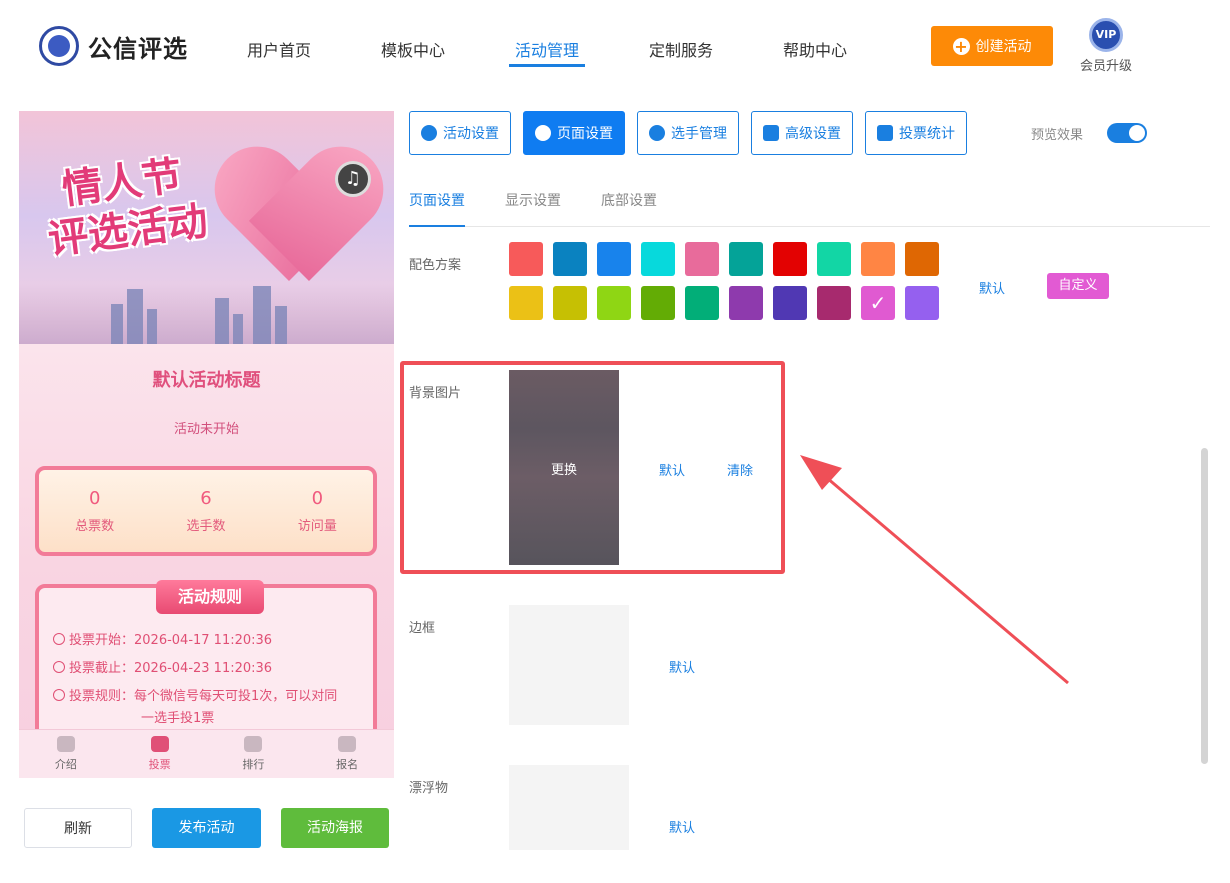  I want to click on plus-circle-icon: +, so click(961, 46).